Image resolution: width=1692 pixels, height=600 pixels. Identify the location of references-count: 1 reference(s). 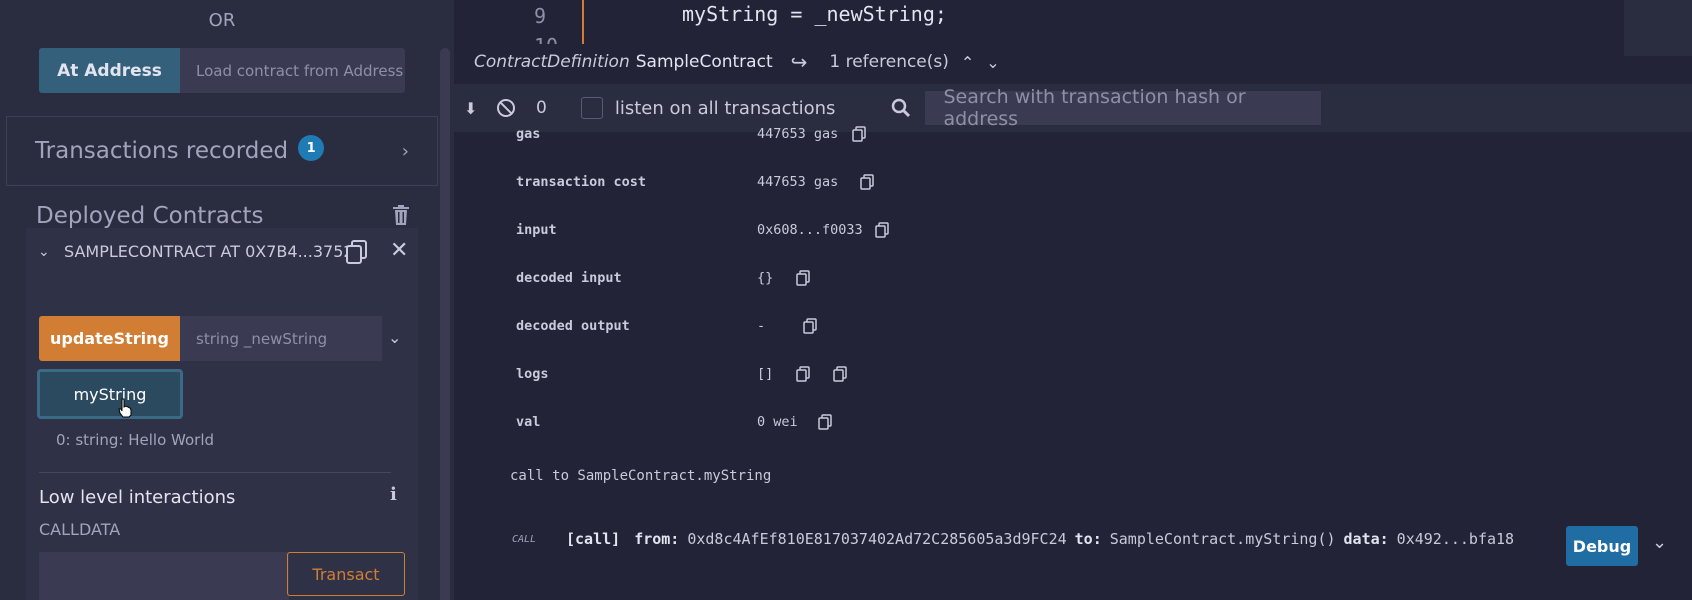
(889, 62).